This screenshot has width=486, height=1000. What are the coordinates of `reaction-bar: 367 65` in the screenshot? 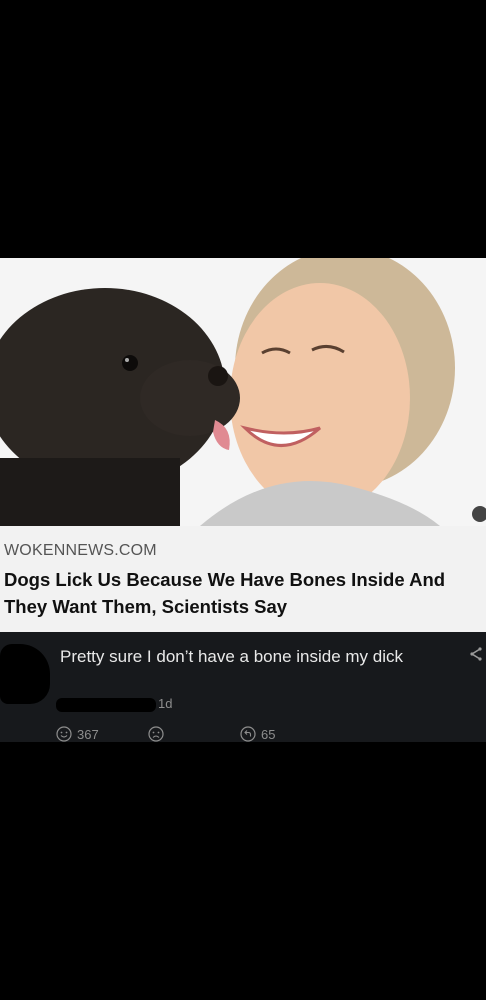 It's located at (186, 735).